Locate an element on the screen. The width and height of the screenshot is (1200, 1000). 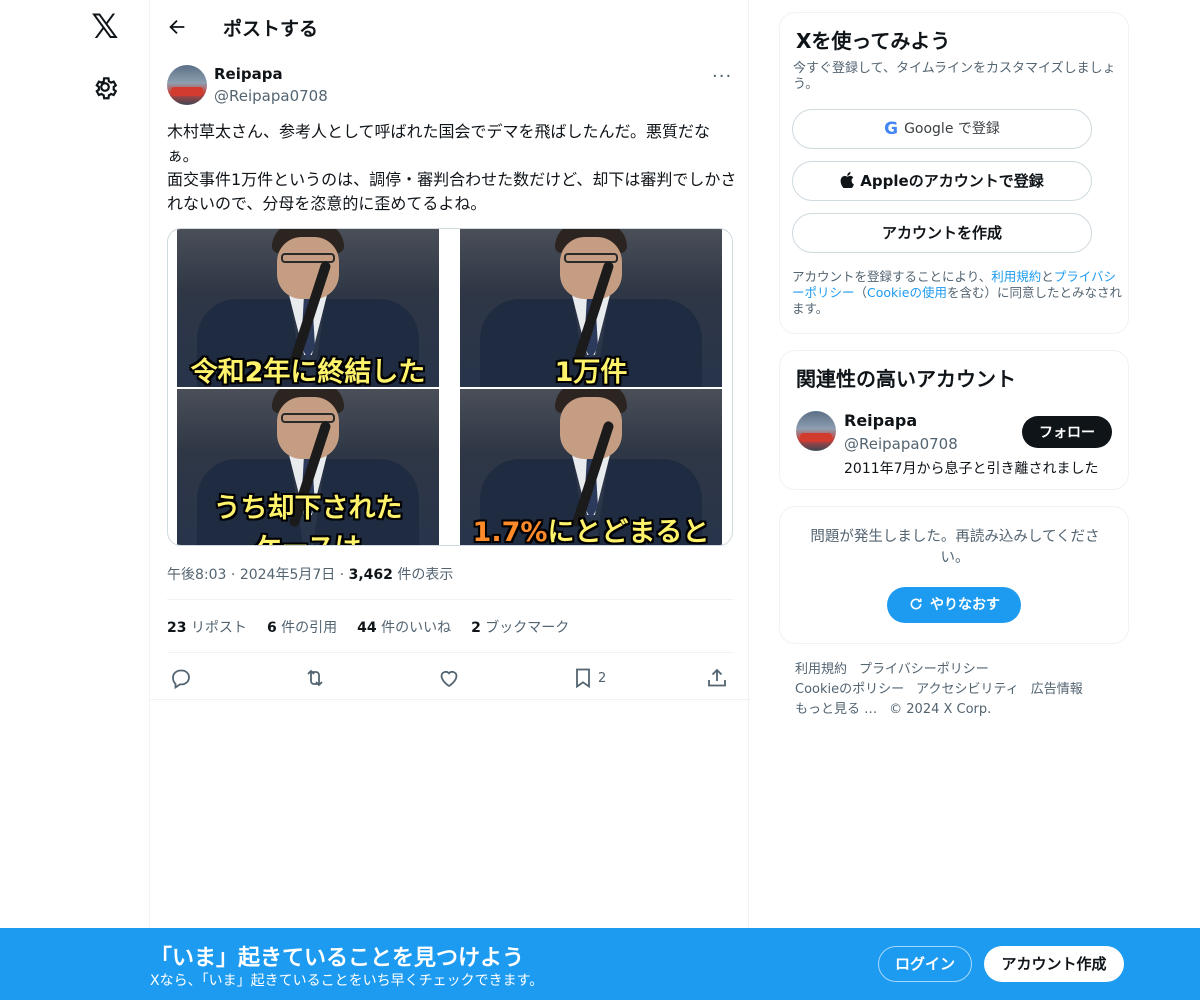
post-actions: 2 is located at coordinates (450, 678).